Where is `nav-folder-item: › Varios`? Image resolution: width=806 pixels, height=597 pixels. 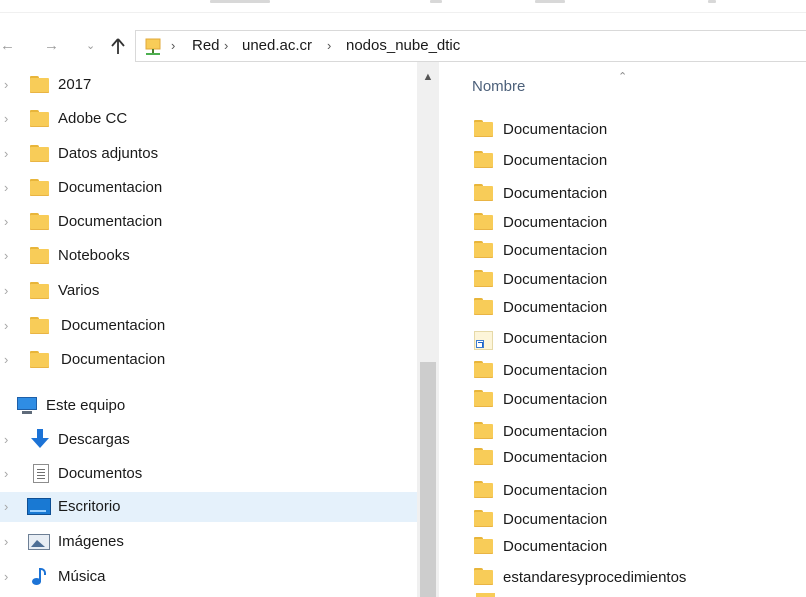 nav-folder-item: › Varios is located at coordinates (209, 291).